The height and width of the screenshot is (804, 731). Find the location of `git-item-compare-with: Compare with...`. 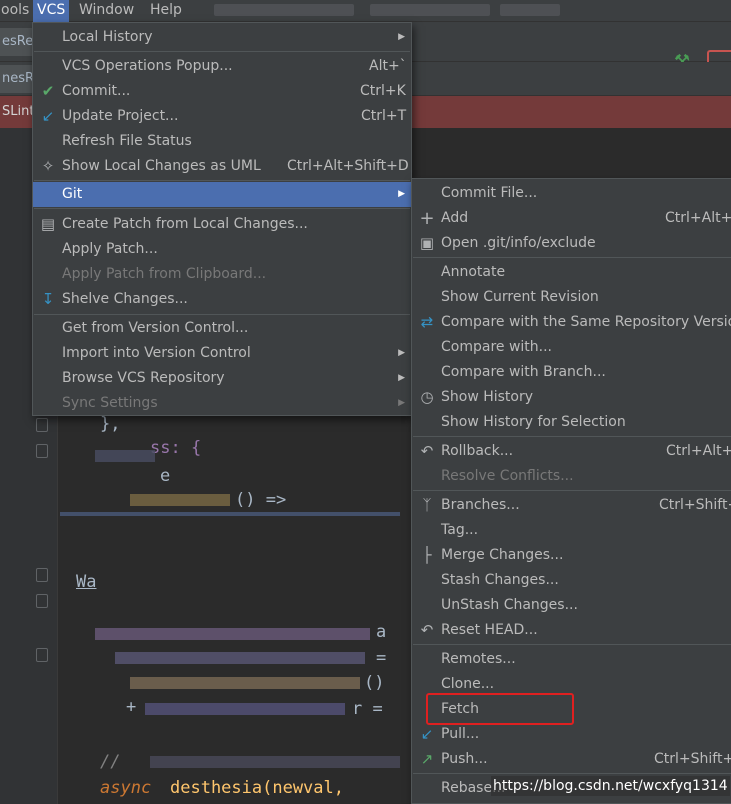

git-item-compare-with: Compare with... is located at coordinates (571, 347).